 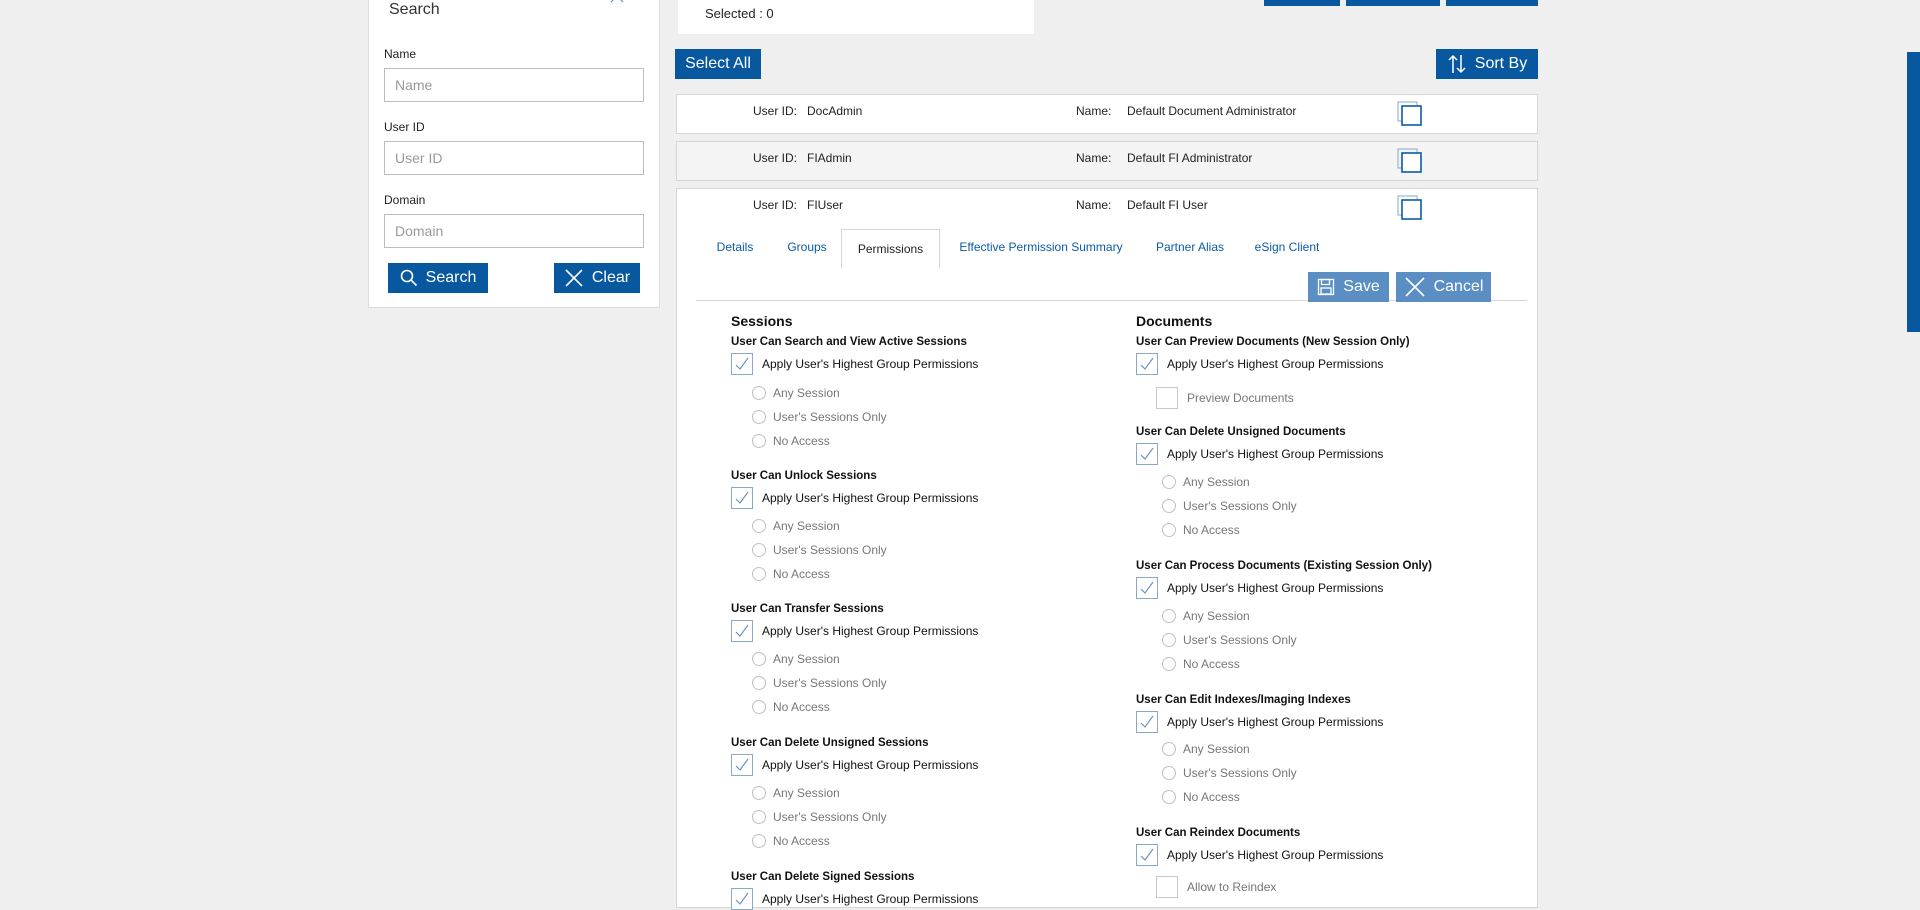 What do you see at coordinates (1326, 287) in the screenshot?
I see `save-icon` at bounding box center [1326, 287].